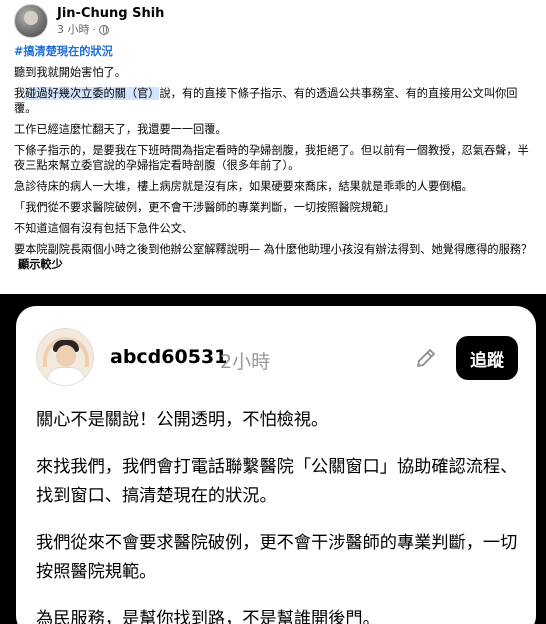 The image size is (546, 624). What do you see at coordinates (40, 264) in the screenshot?
I see `see-less-link: 顯示較少` at bounding box center [40, 264].